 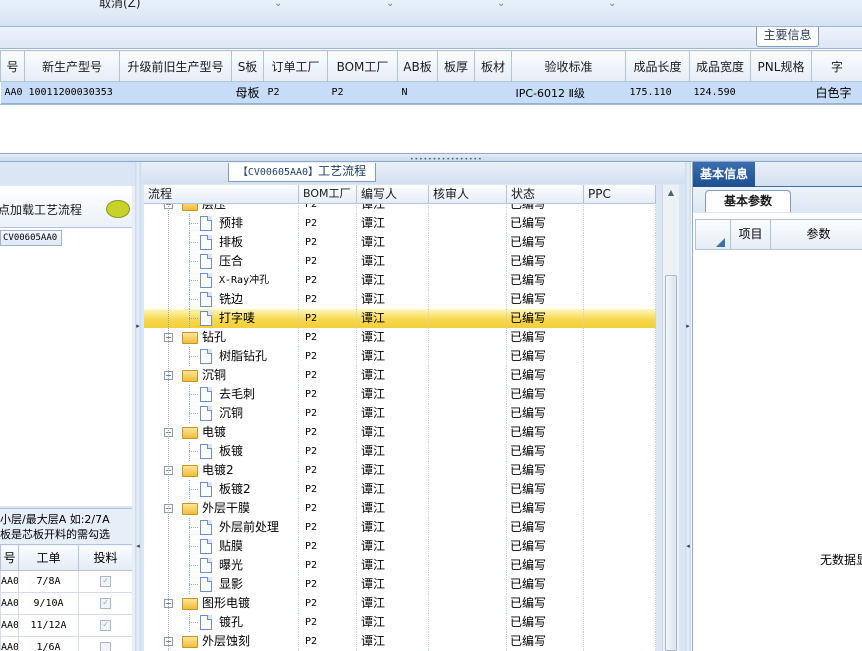 I want to click on tree-row: − 电镀 P2 谭江 已编写, so click(x=400, y=432).